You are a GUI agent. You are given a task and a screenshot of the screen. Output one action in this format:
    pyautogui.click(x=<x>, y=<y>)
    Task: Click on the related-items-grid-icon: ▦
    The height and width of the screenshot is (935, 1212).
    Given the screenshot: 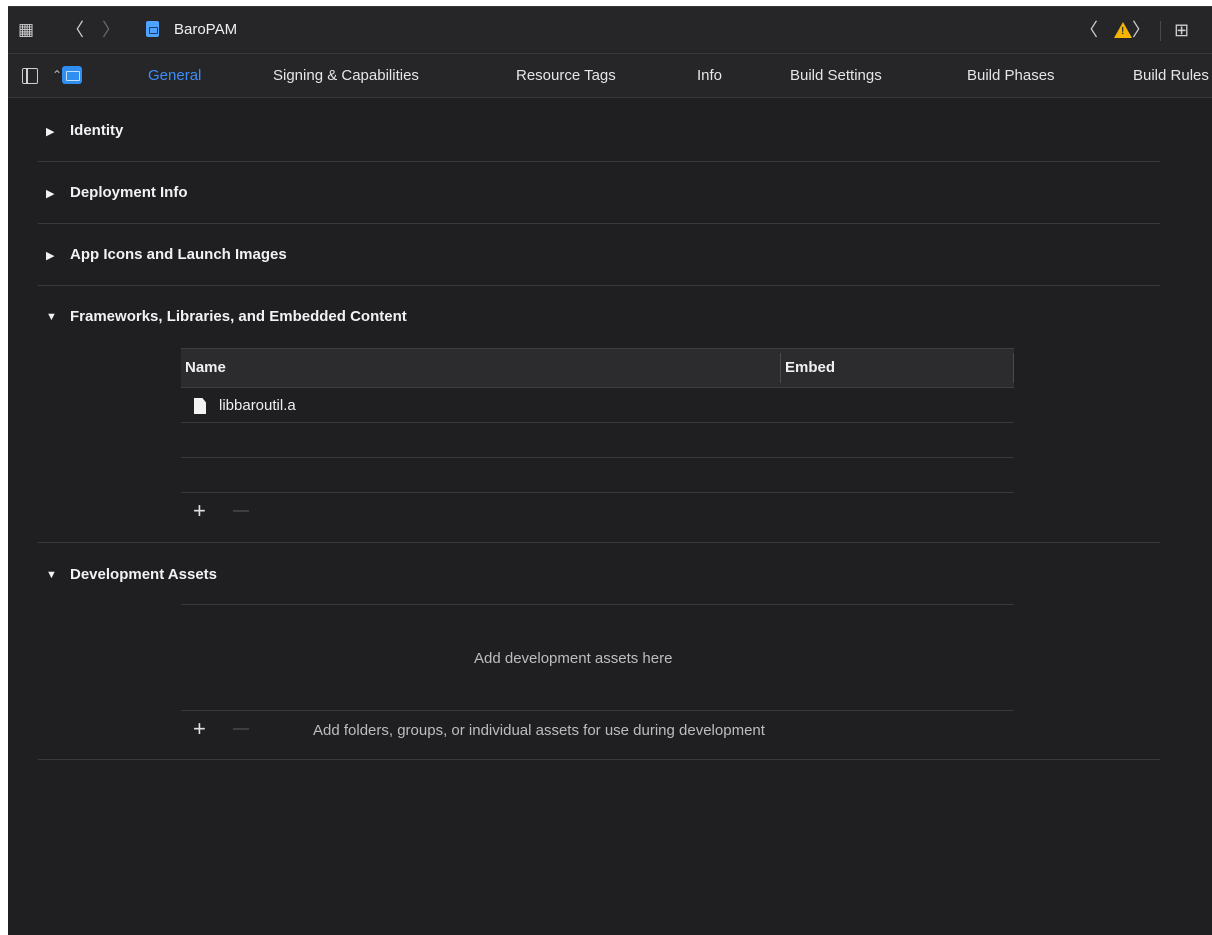 What is the action you would take?
    pyautogui.click(x=26, y=30)
    